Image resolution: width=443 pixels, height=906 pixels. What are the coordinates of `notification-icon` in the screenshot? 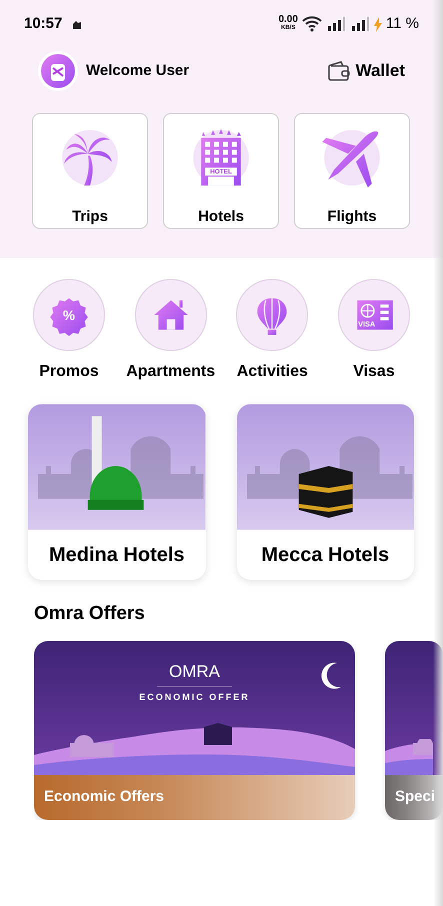 It's located at (77, 24).